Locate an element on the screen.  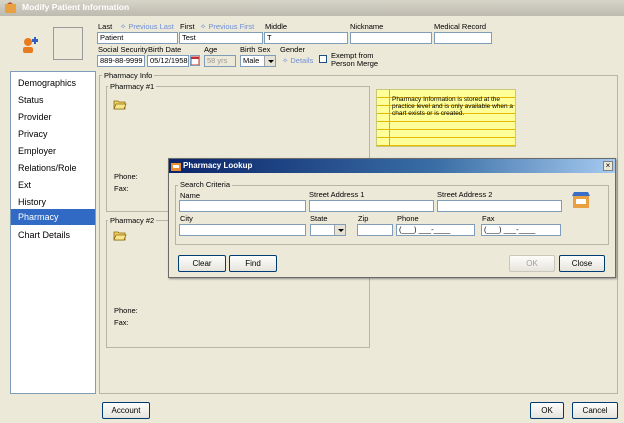
street1-label: Street Address 1 is located at coordinates (337, 194).